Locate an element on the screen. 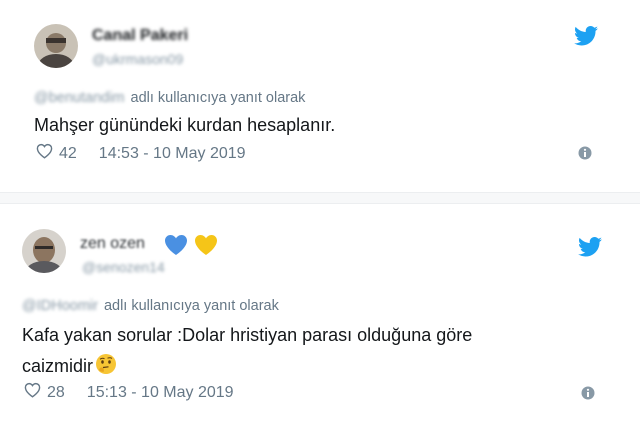 The height and width of the screenshot is (421, 640). blue-heart-icon is located at coordinates (176, 247).